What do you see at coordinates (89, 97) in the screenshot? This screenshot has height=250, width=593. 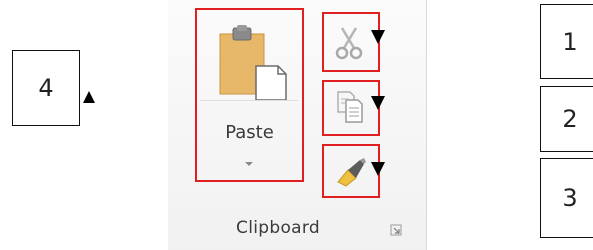 I see `up-pointer-icon` at bounding box center [89, 97].